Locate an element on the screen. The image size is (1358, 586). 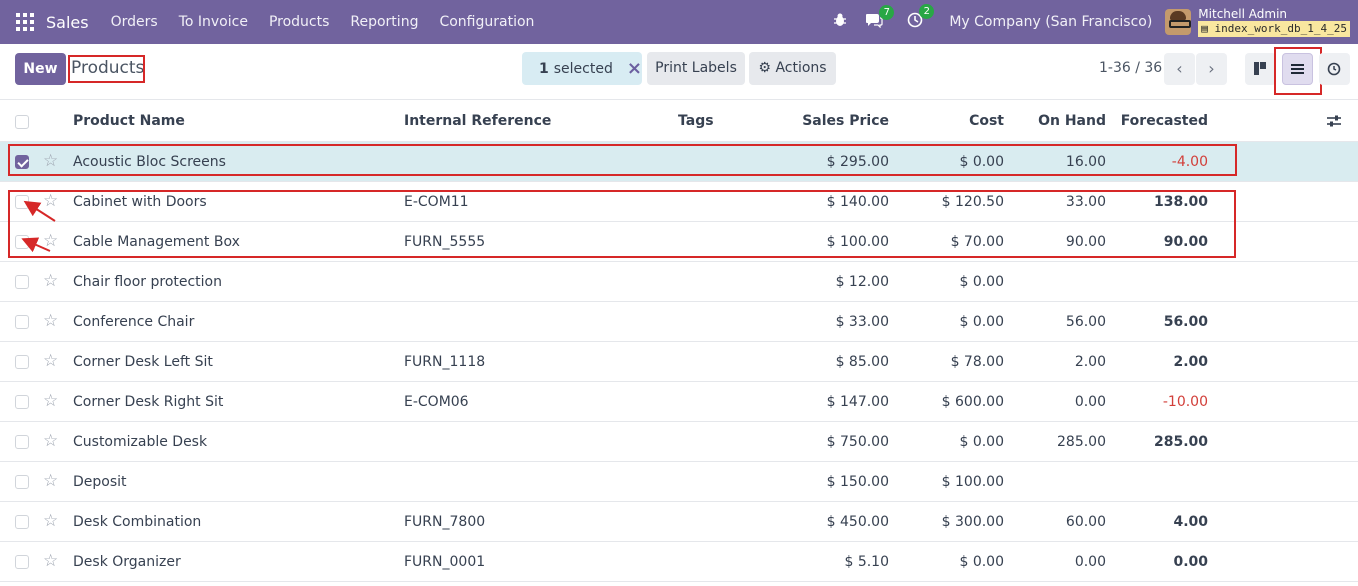
activity-view-button is located at coordinates (1334, 69).